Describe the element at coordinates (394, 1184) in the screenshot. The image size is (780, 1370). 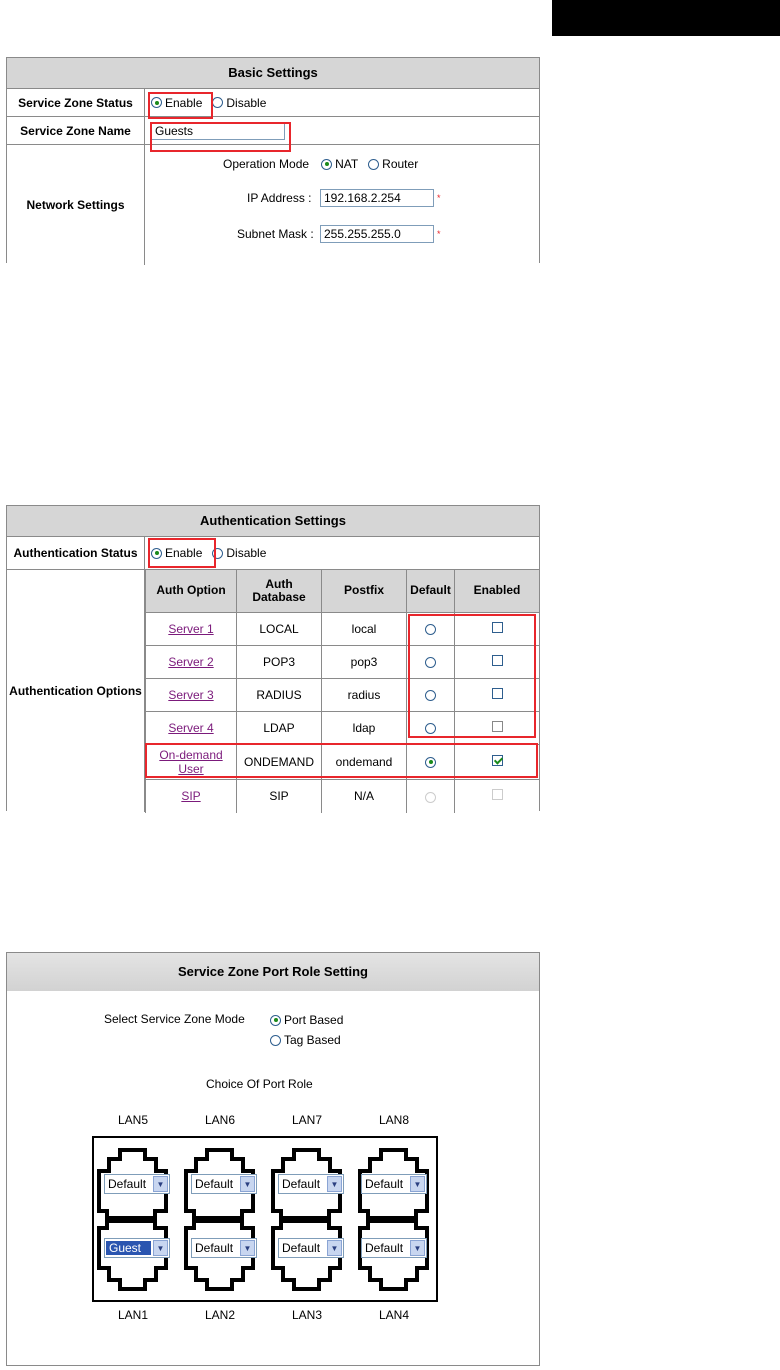
I see `lan8-role-select: Default ▼` at that location.